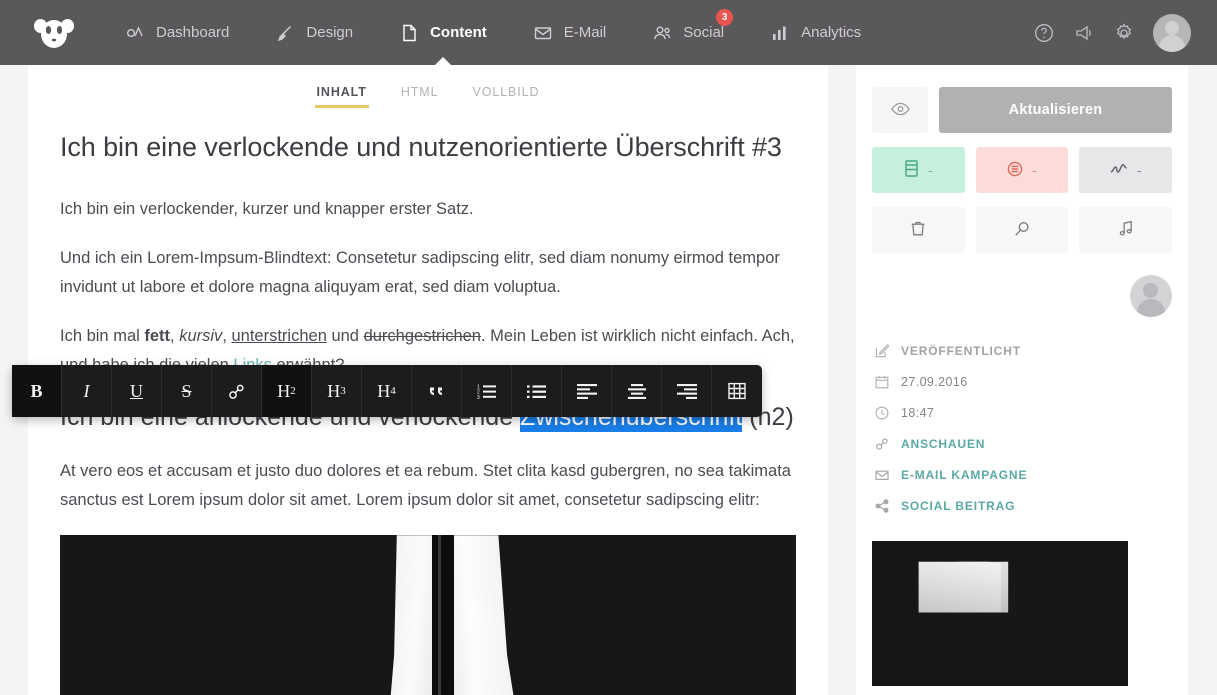  What do you see at coordinates (1000, 613) in the screenshot?
I see `post-thumbnail` at bounding box center [1000, 613].